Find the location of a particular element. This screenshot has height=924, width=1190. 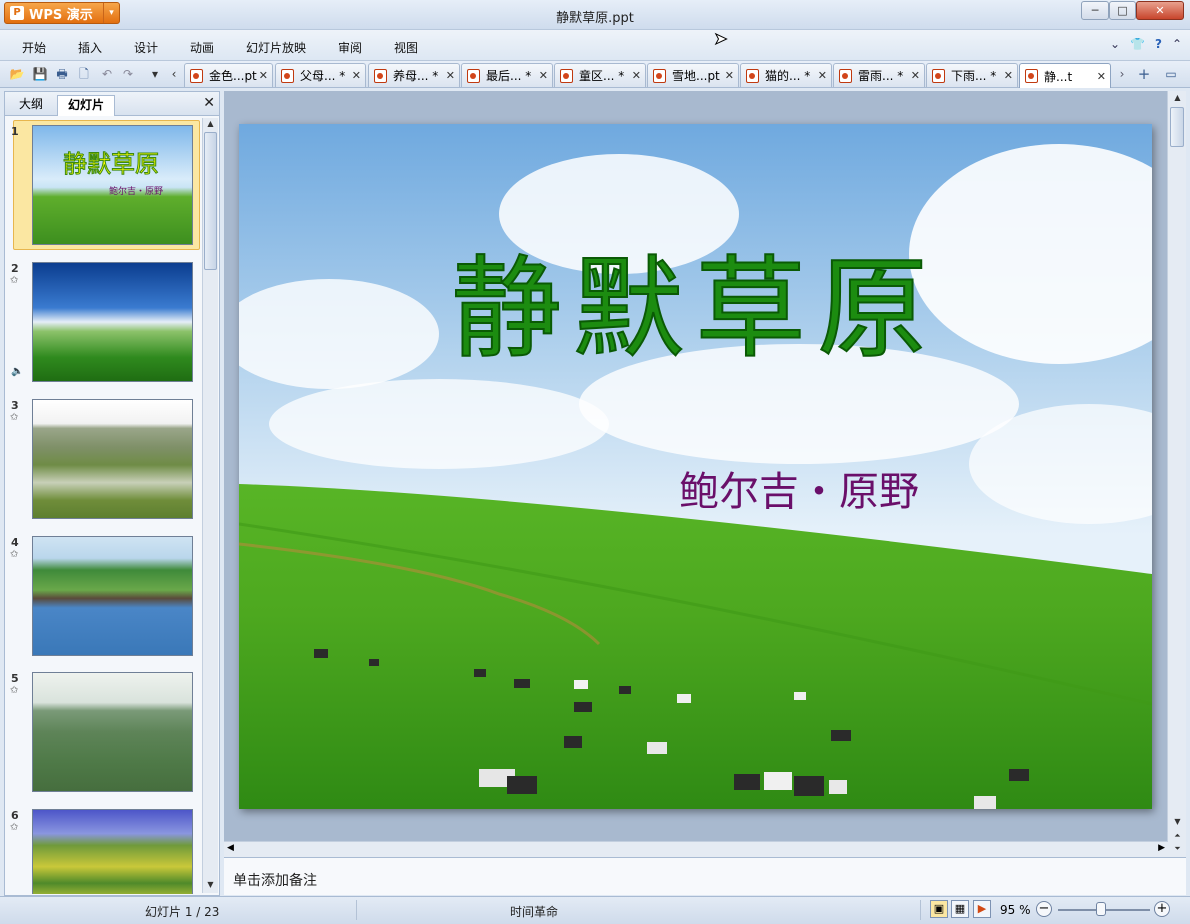

scroll-left-arrow-icon: ◀ is located at coordinates (230, 848).